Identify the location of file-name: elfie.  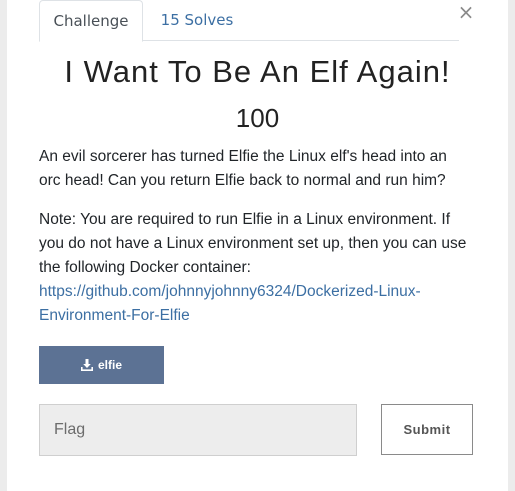
(109, 365).